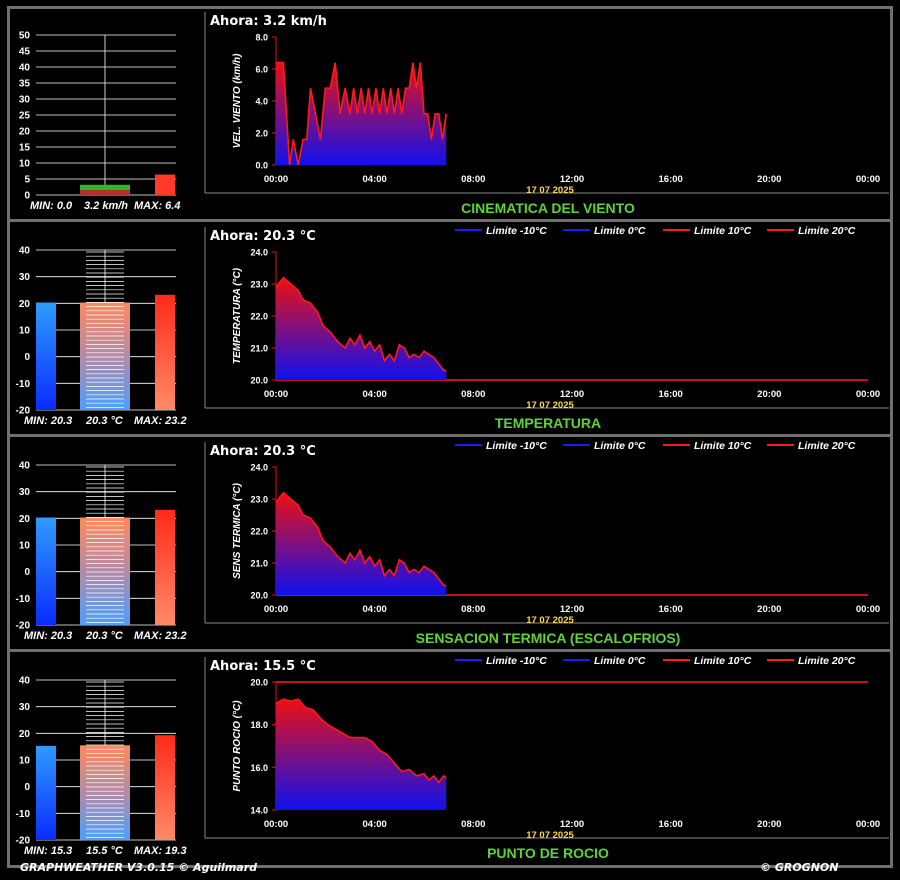 The width and height of the screenshot is (900, 880). I want to click on wind-chart-title: CINEMATICA DEL VIENTO, so click(548, 208).